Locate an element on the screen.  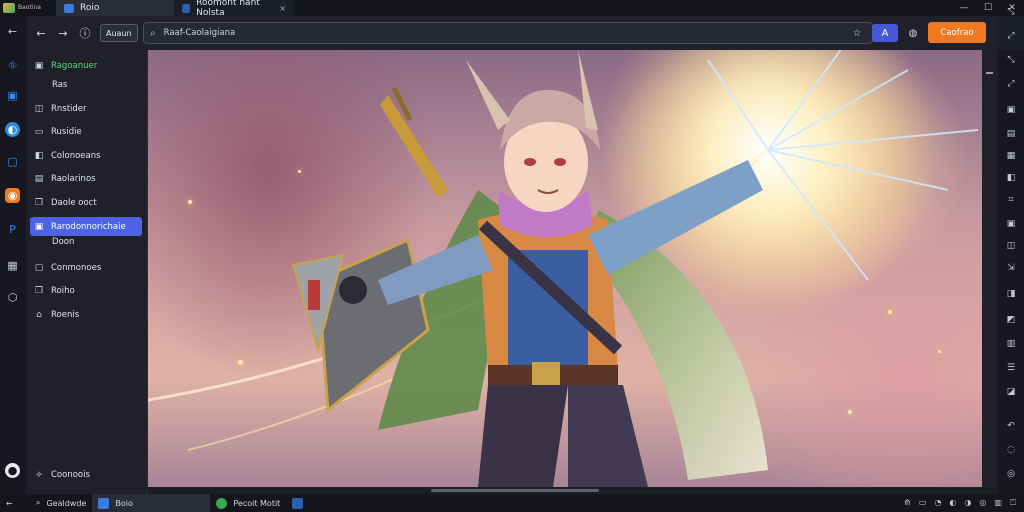
translate-icon: A is located at coordinates (885, 33).